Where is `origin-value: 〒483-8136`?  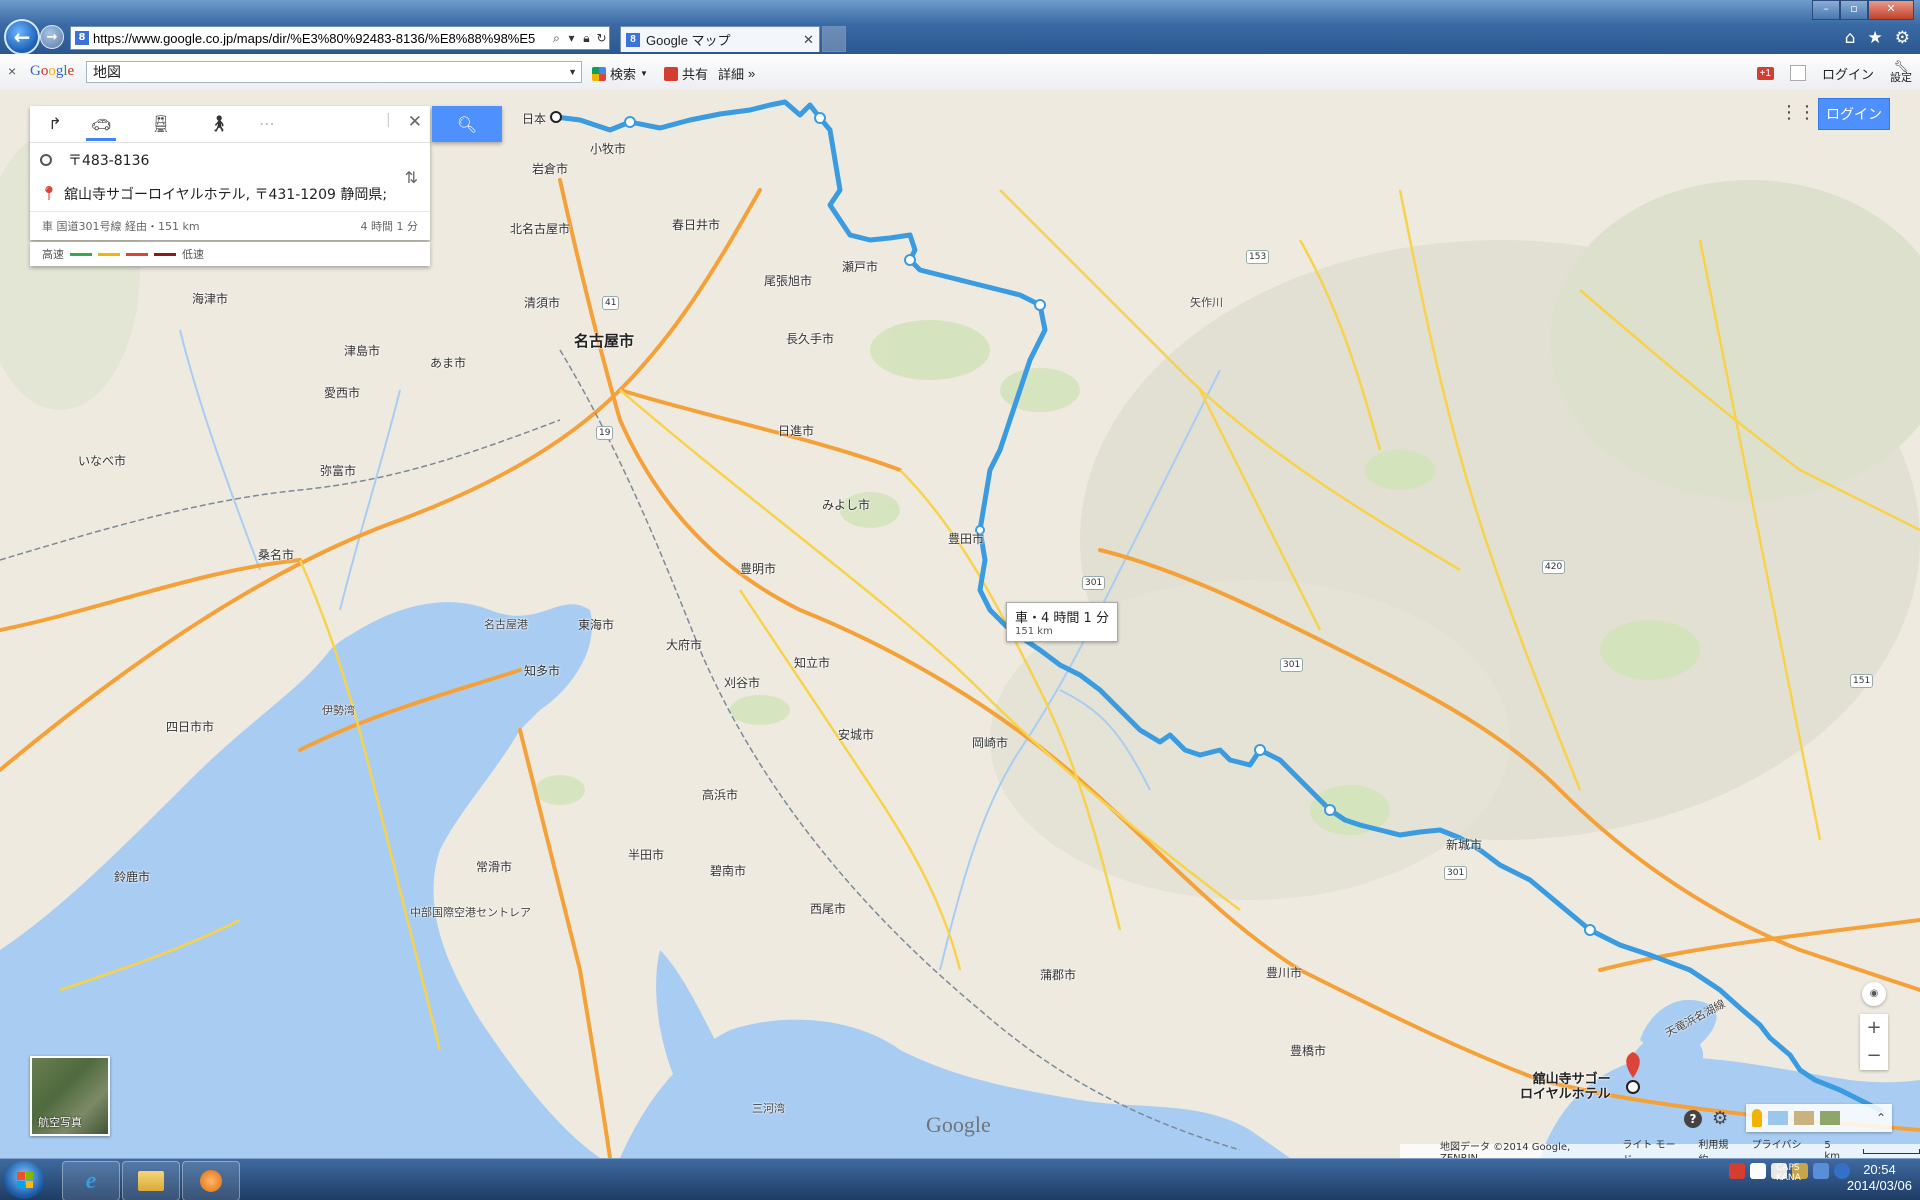 origin-value: 〒483-8136 is located at coordinates (108, 160).